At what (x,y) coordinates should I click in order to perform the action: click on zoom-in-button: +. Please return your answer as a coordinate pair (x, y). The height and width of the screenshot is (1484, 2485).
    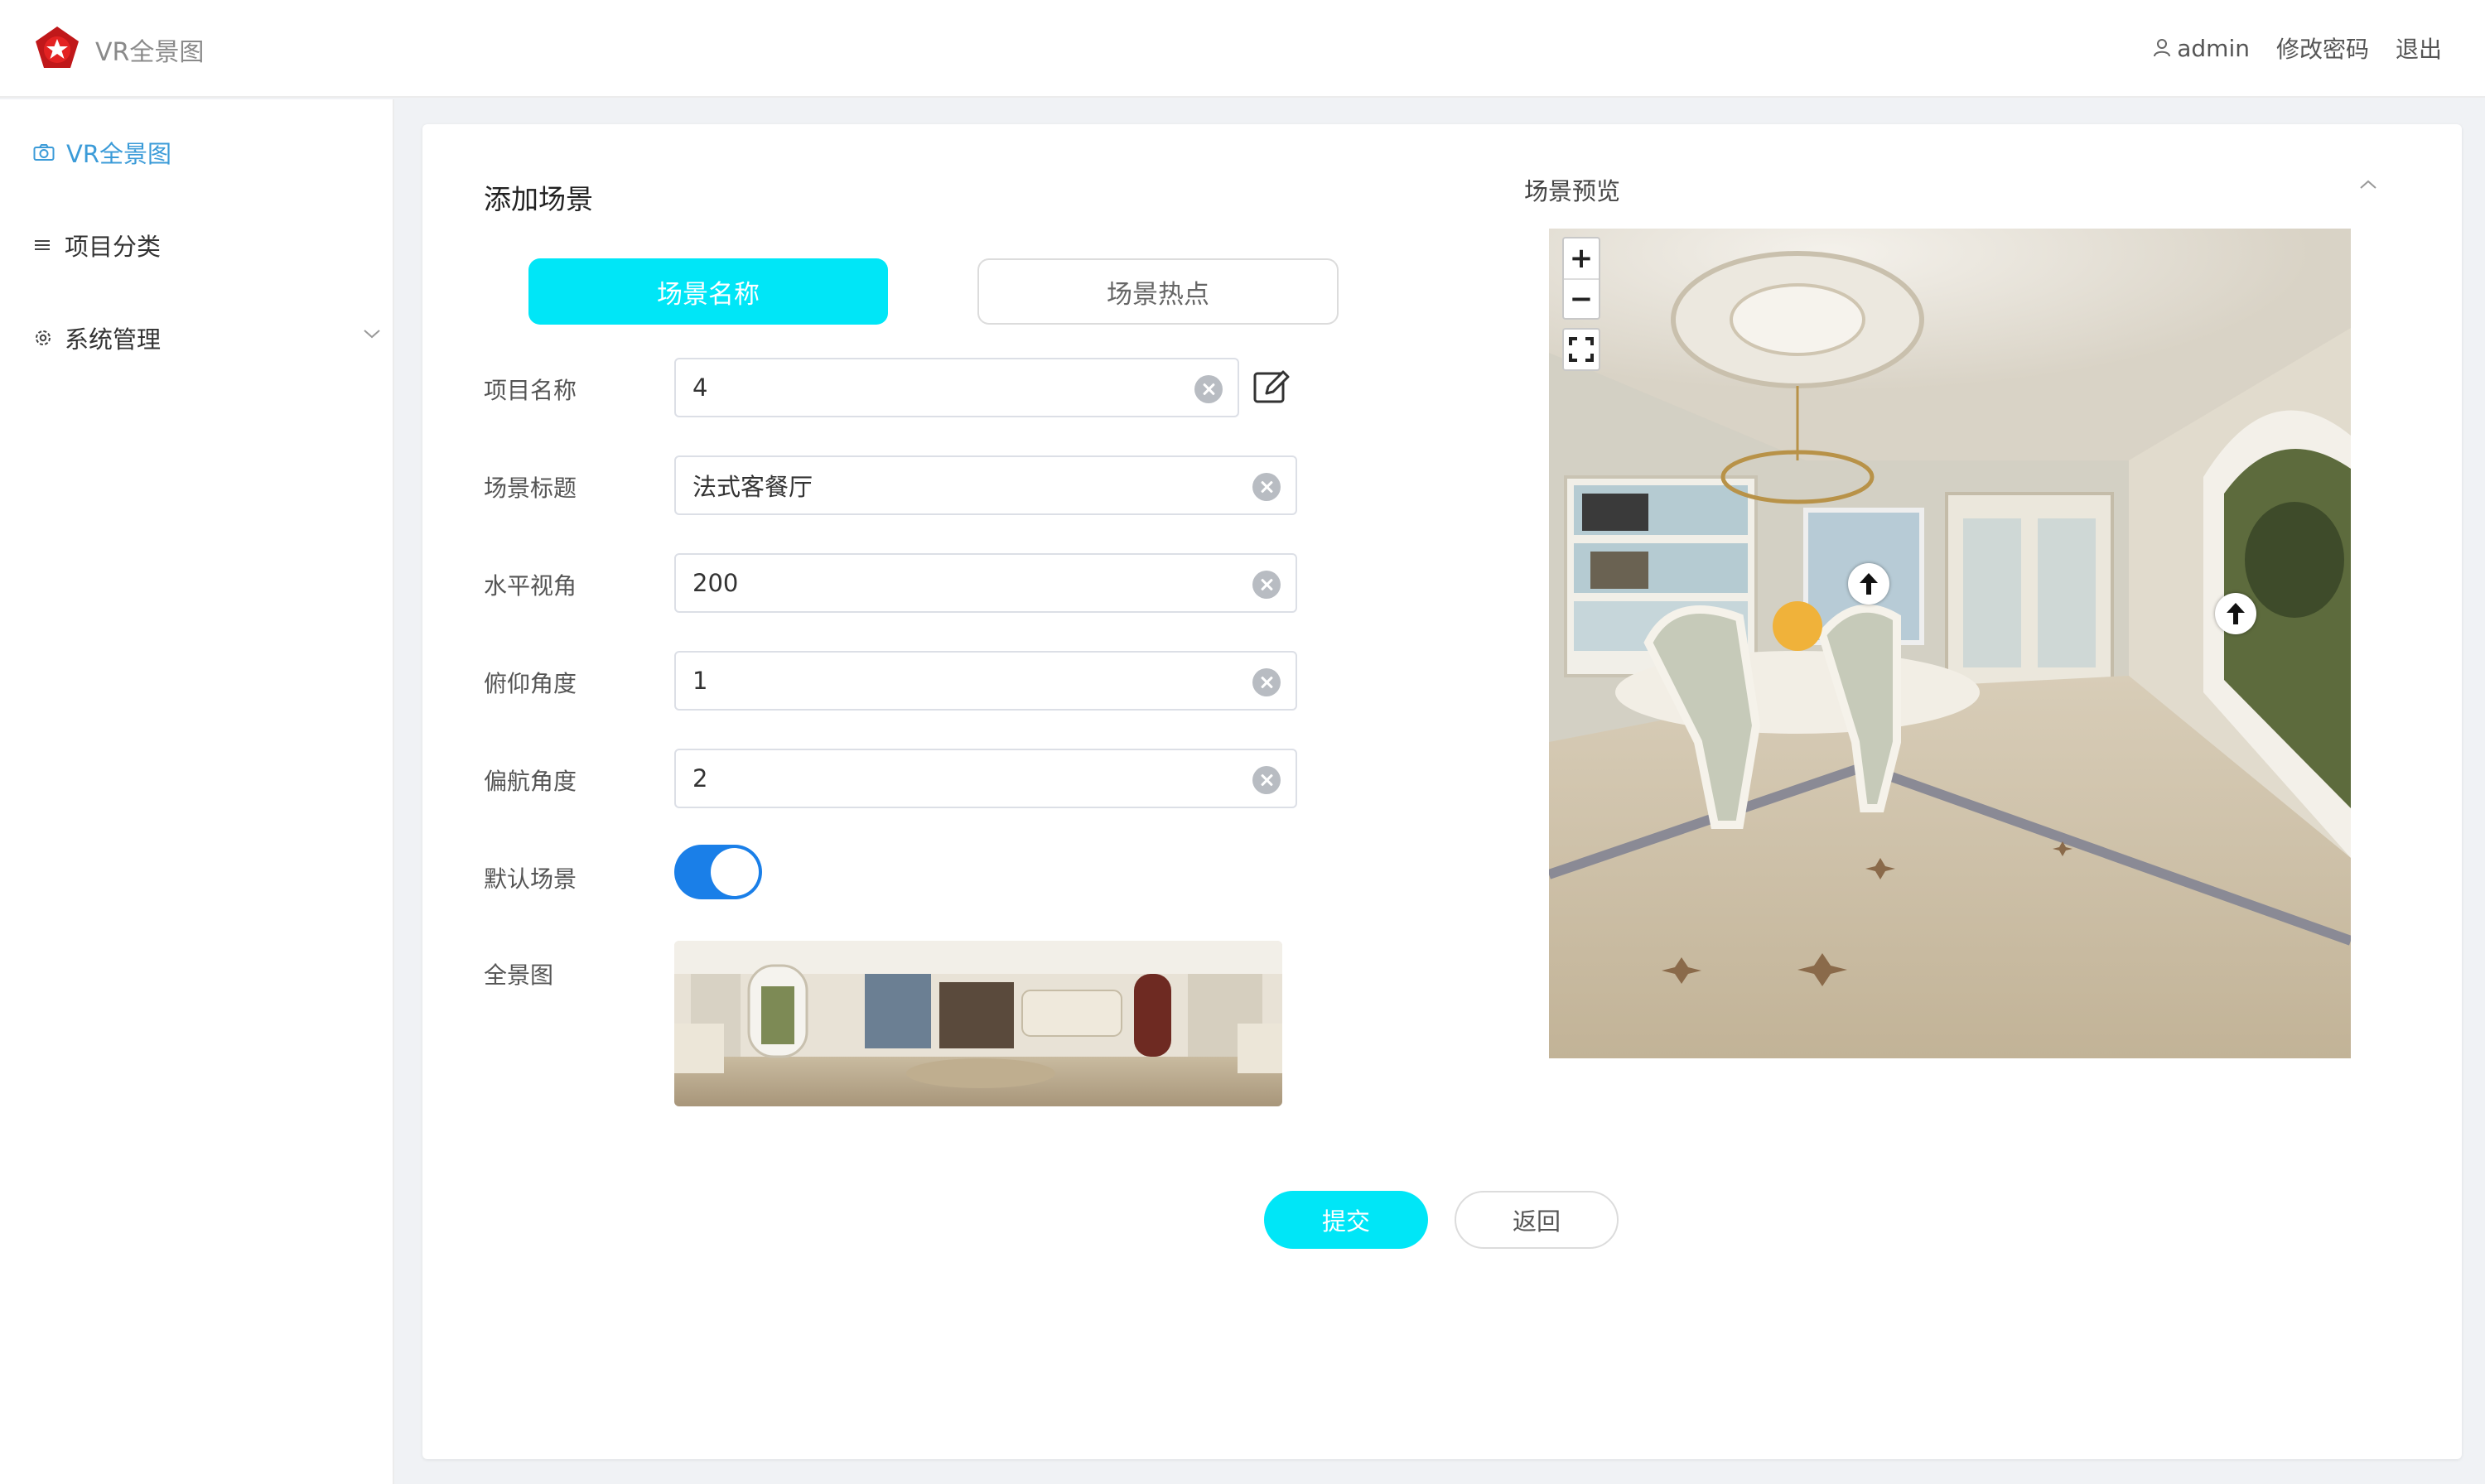
    Looking at the image, I should click on (1581, 258).